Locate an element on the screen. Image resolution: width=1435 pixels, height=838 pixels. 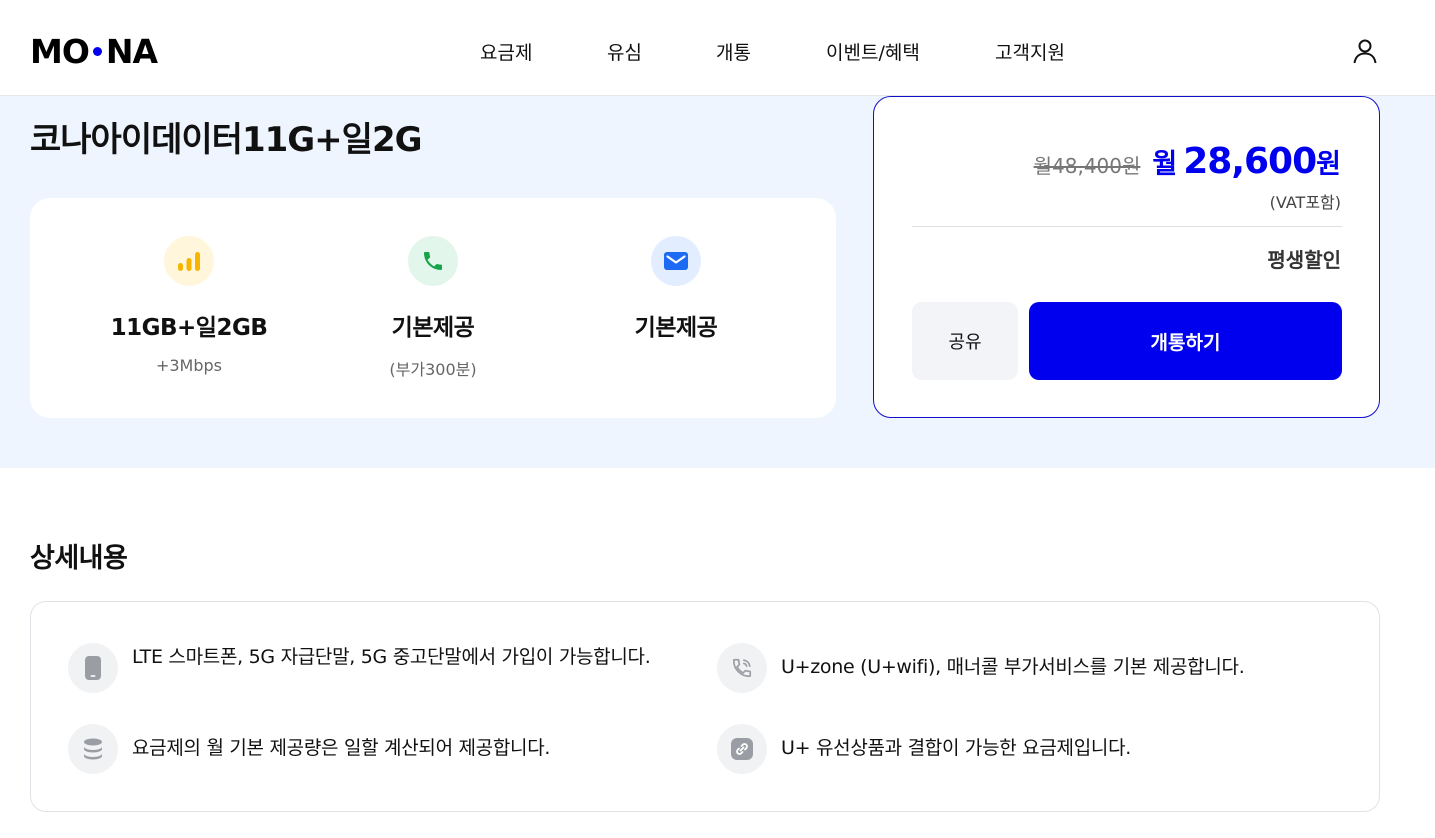
nav-item-events: 이벤트/혜택 is located at coordinates (873, 51).